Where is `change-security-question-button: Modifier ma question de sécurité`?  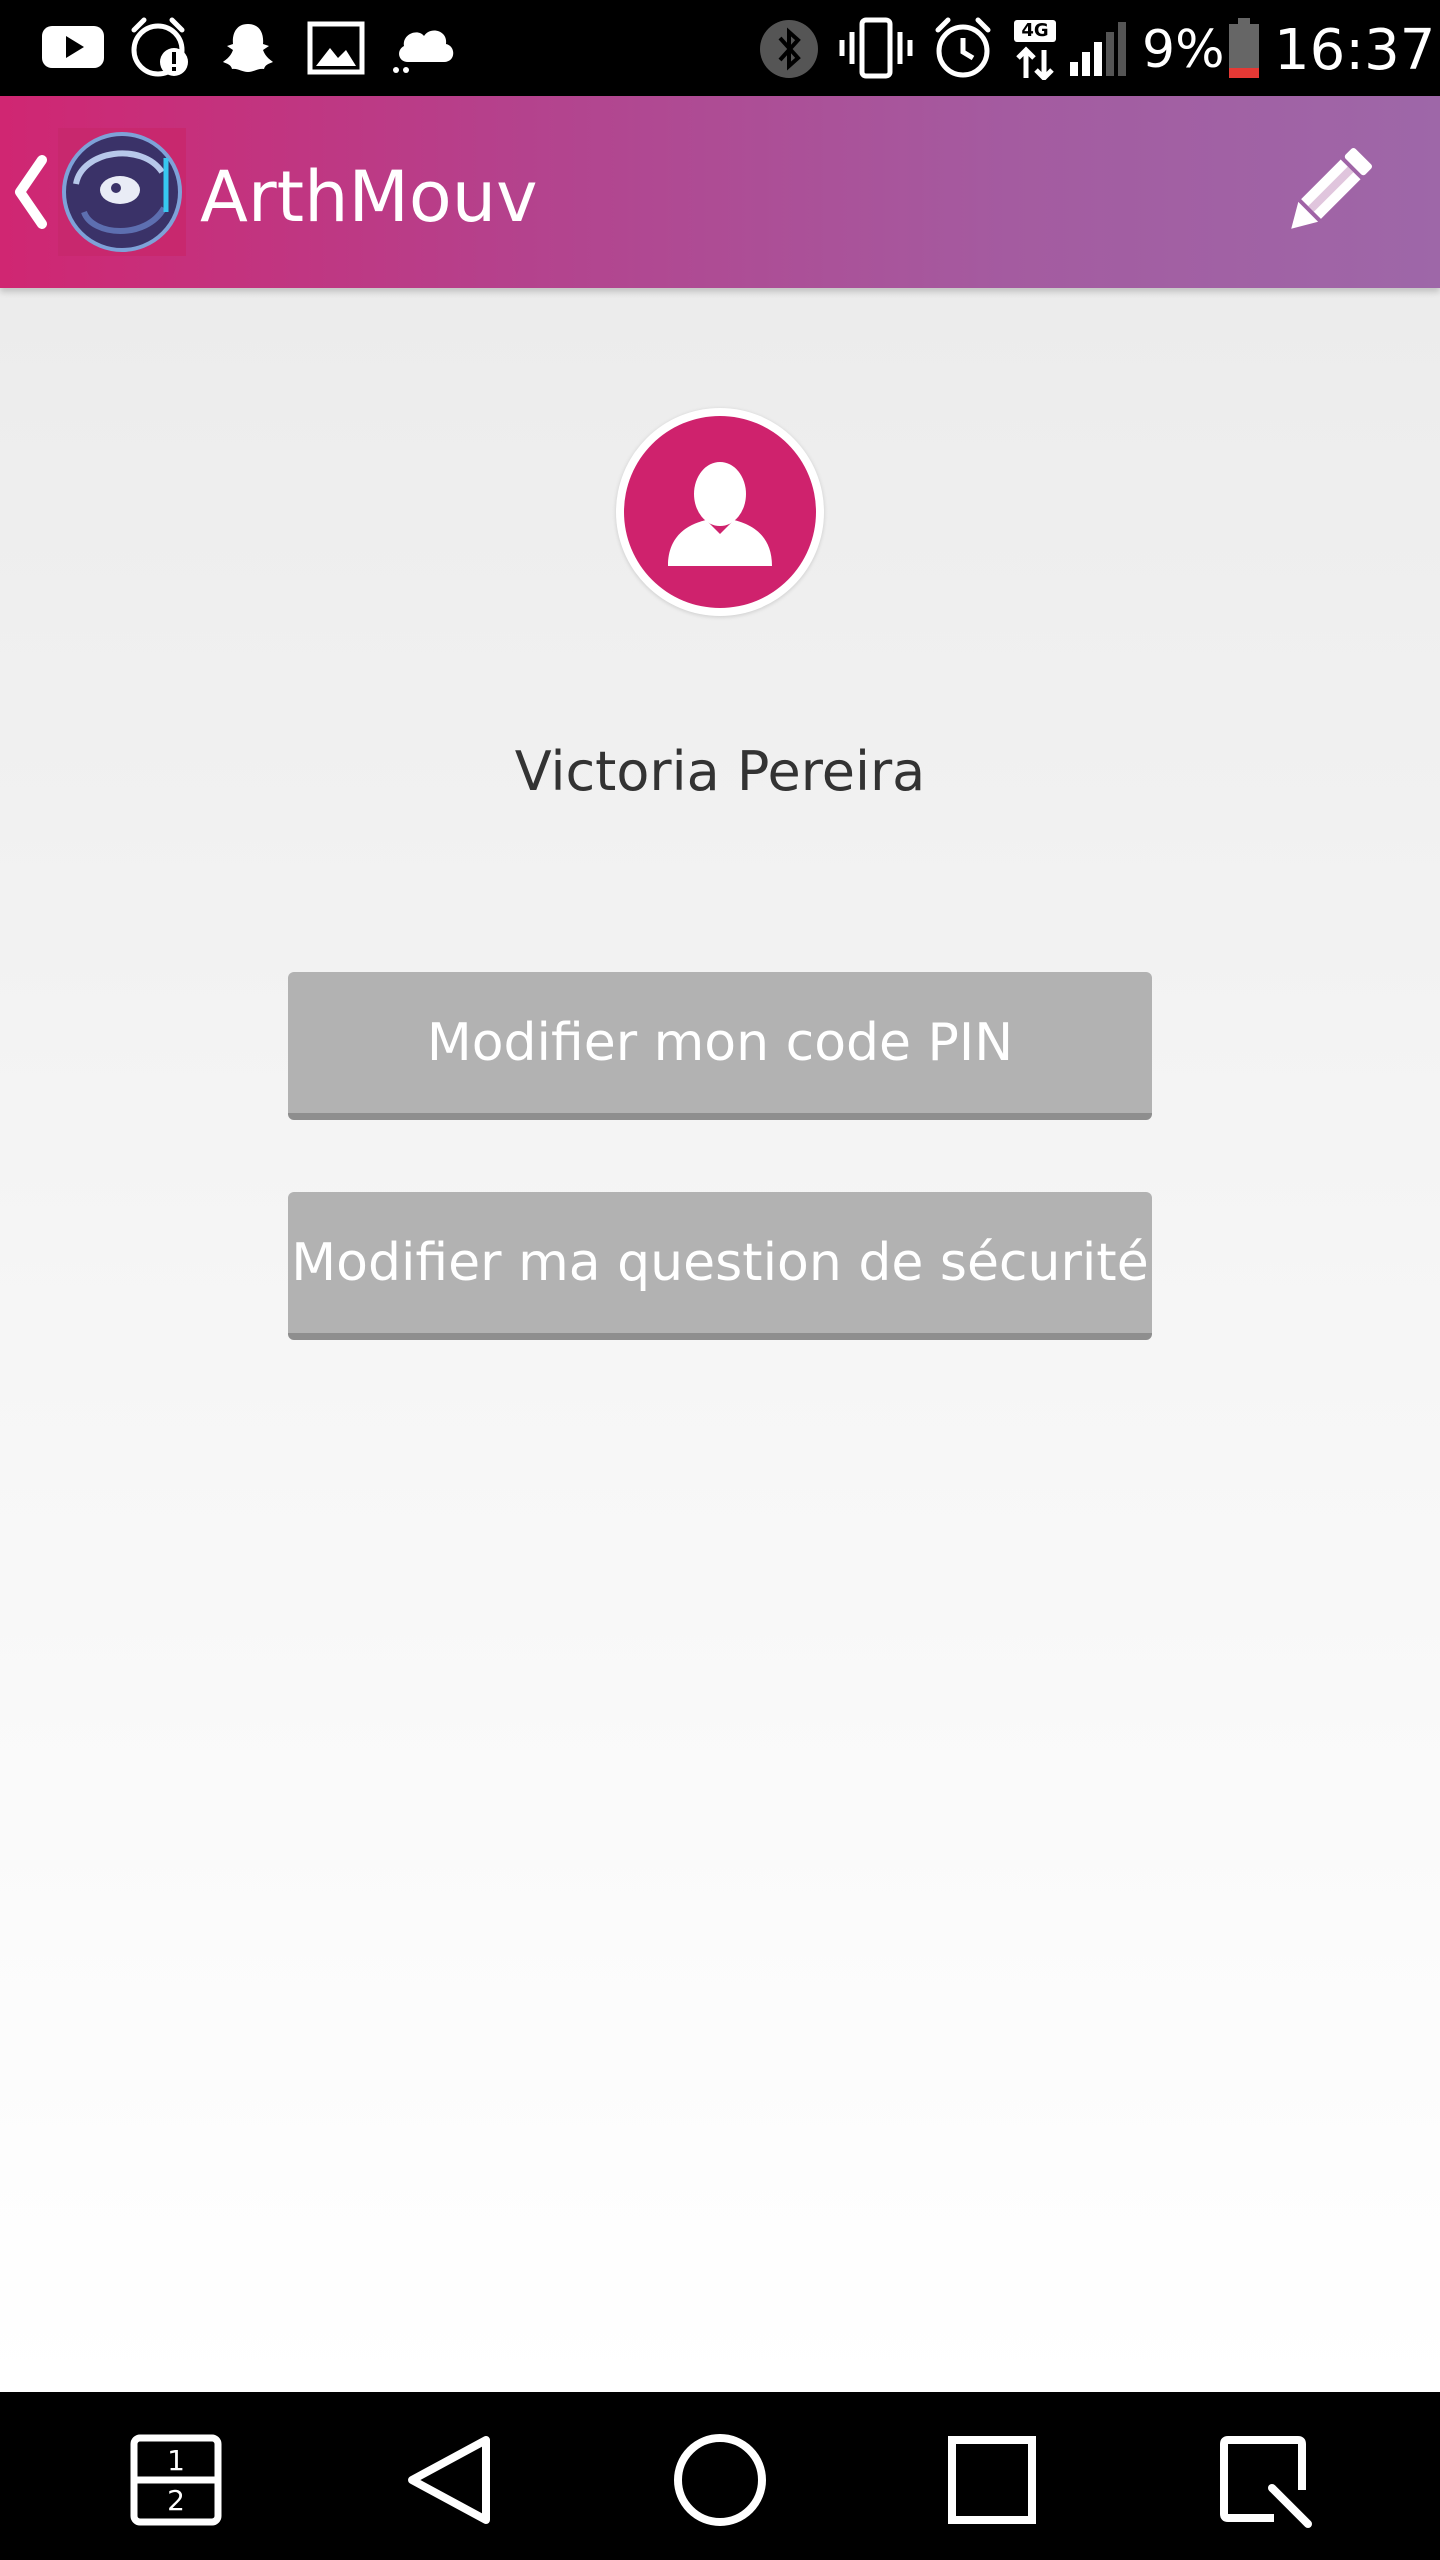
change-security-question-button: Modifier ma question de sécurité is located at coordinates (720, 1266).